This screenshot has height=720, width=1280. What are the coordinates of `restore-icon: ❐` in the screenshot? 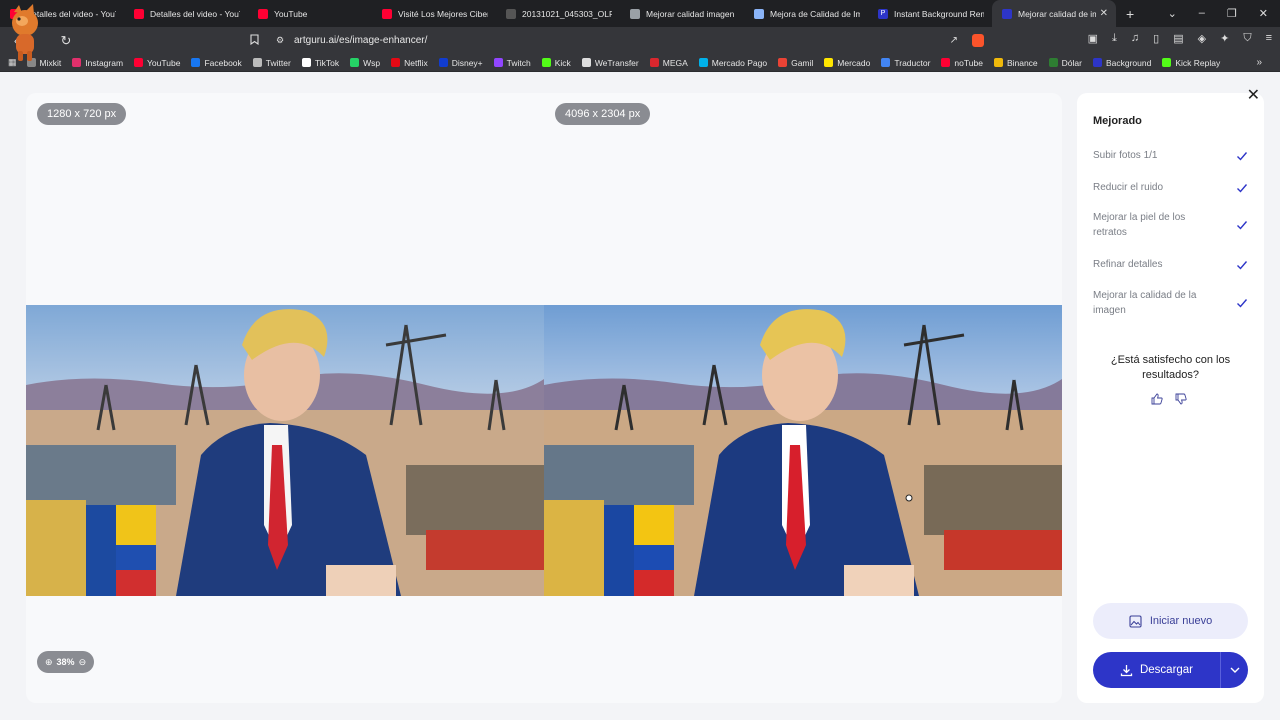 It's located at (1232, 13).